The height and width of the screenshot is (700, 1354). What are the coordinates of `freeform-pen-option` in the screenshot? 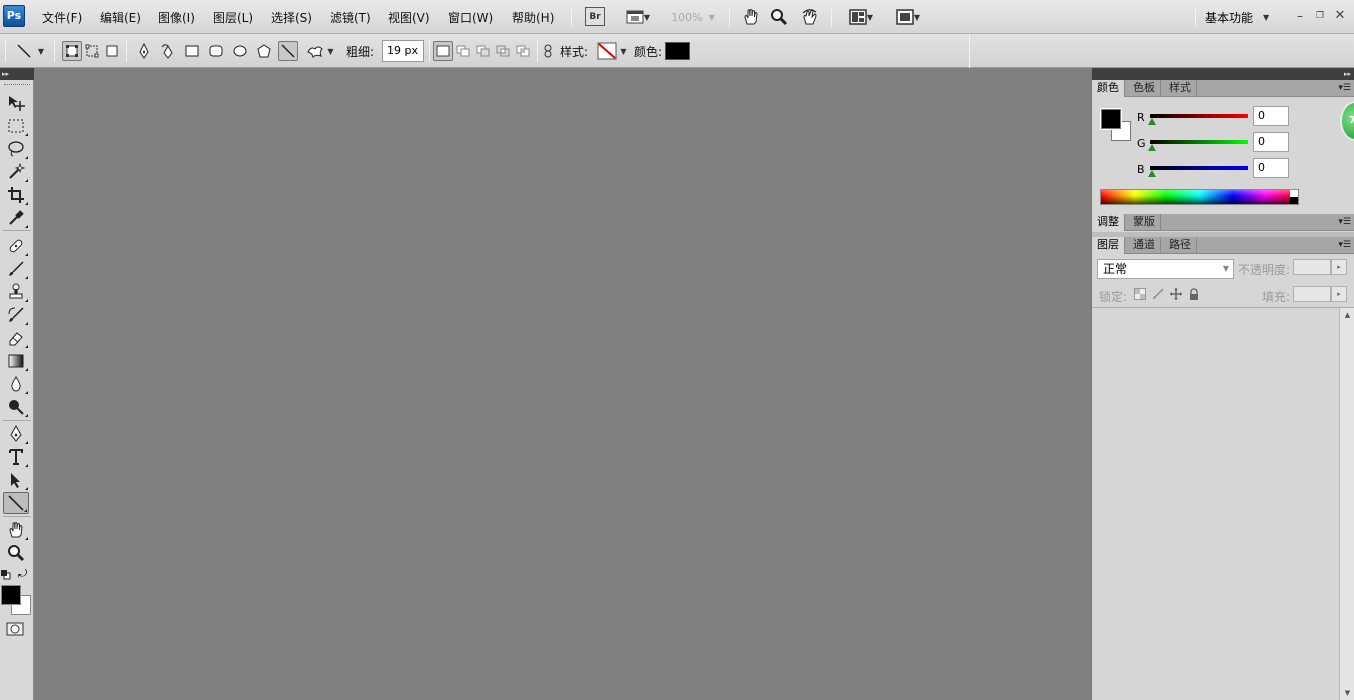 It's located at (168, 51).